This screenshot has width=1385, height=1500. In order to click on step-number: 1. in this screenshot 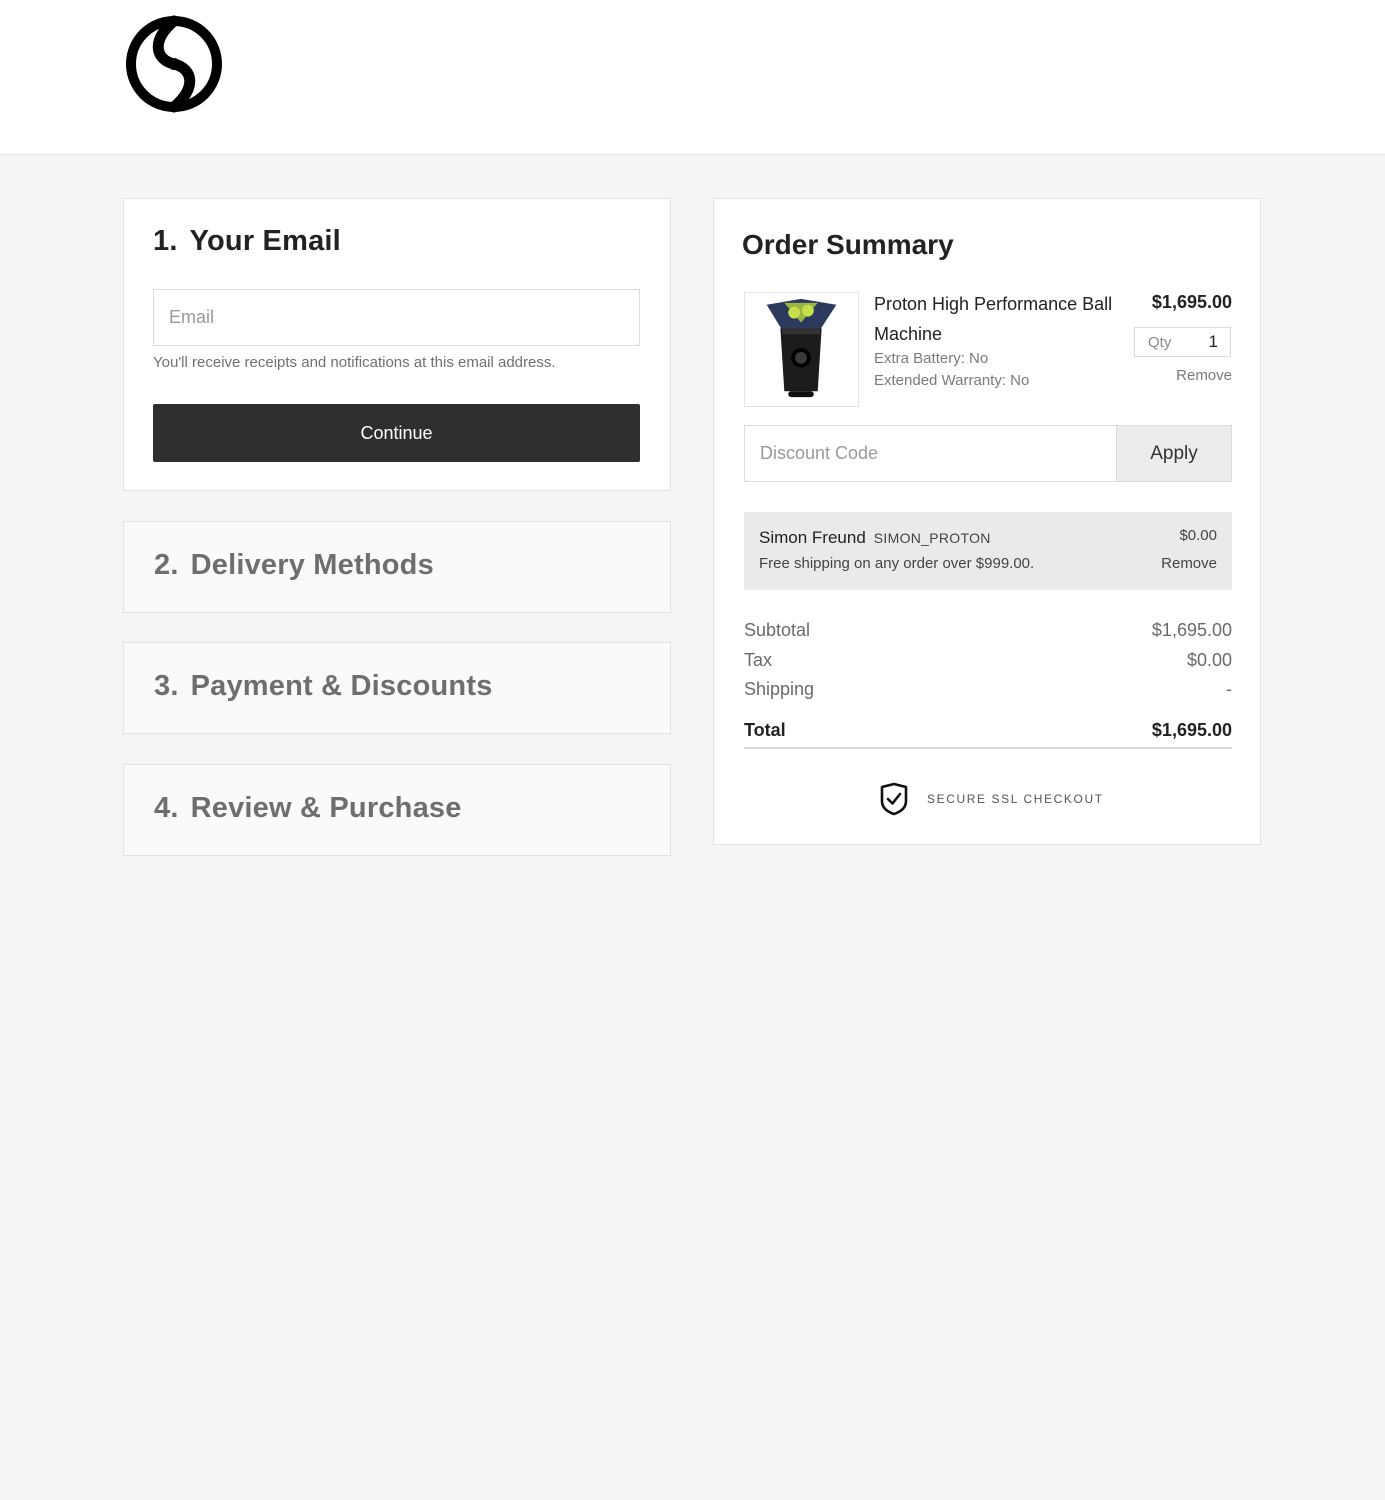, I will do `click(165, 241)`.